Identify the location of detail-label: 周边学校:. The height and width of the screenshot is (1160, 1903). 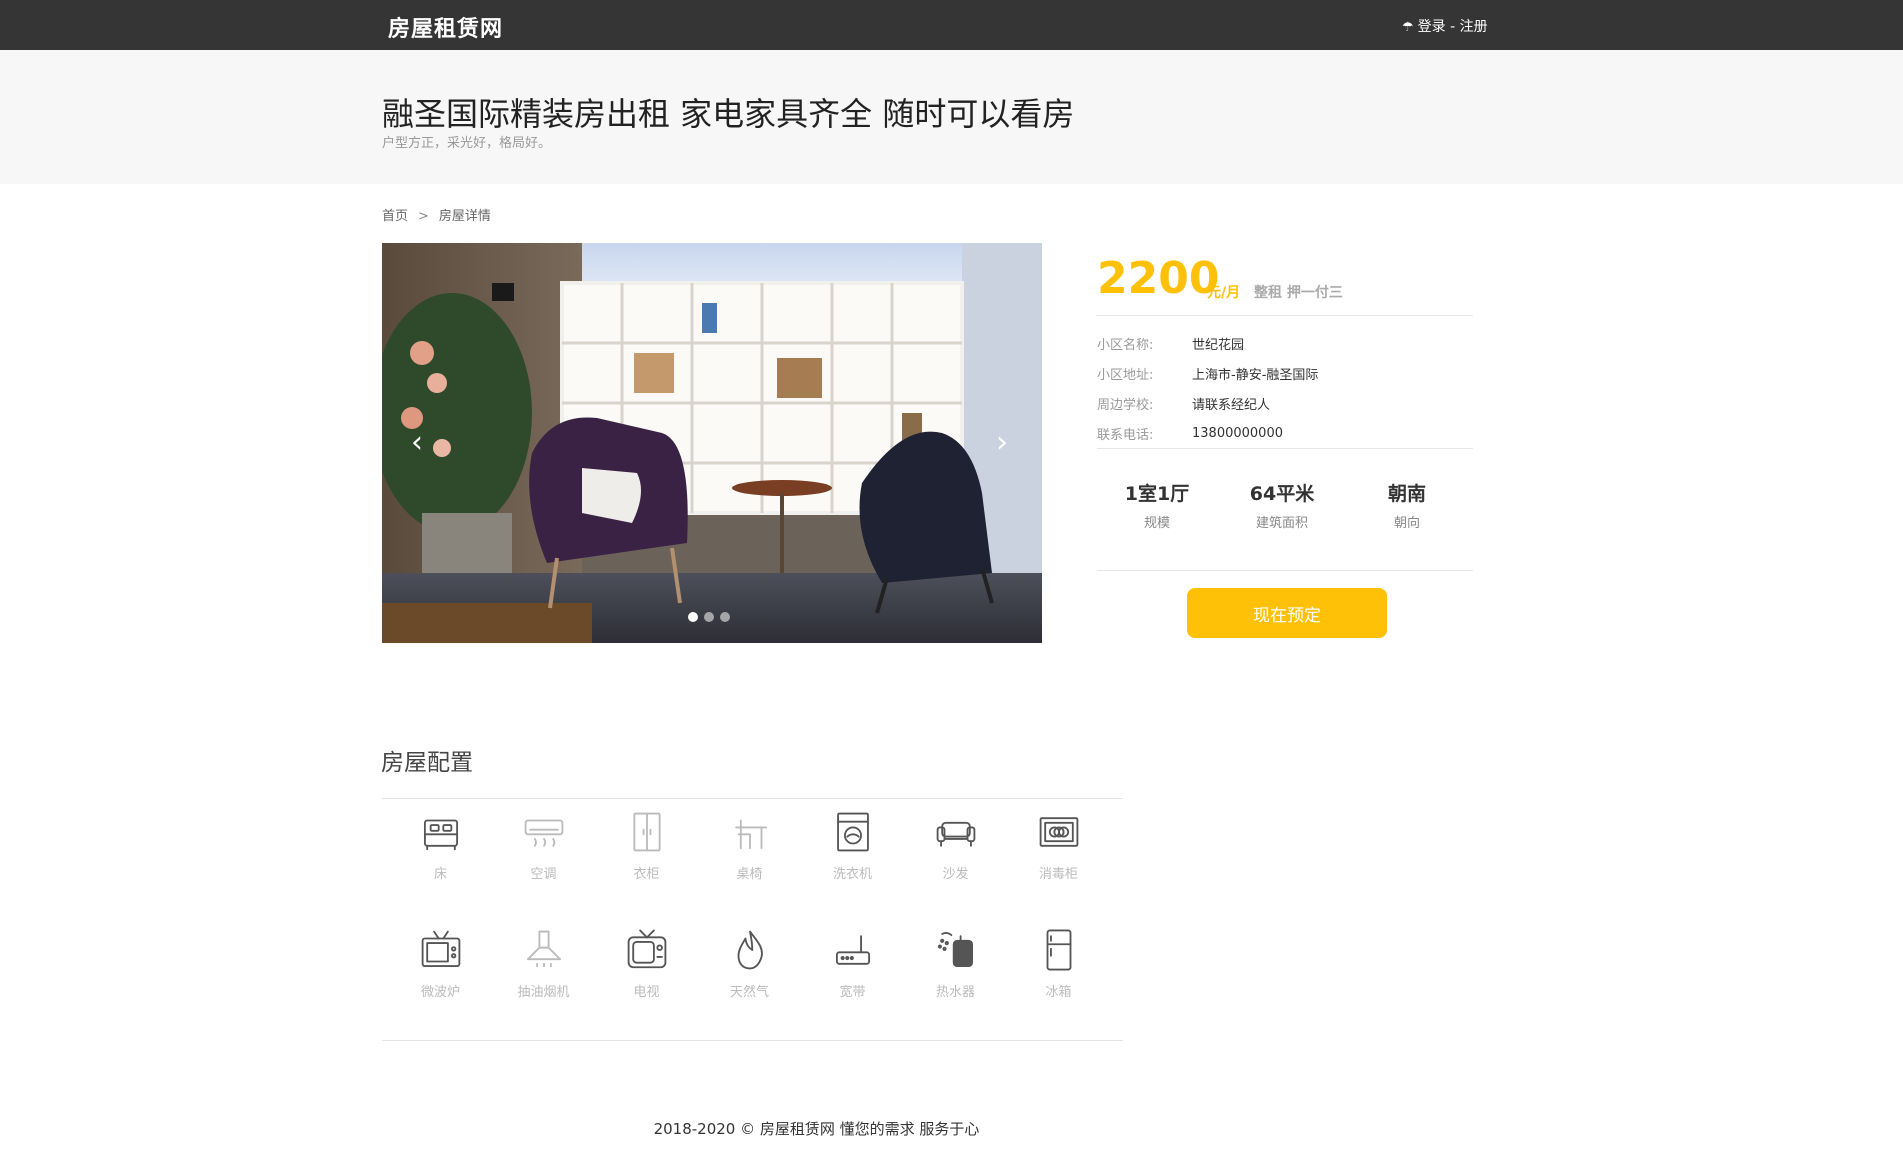
(1125, 405).